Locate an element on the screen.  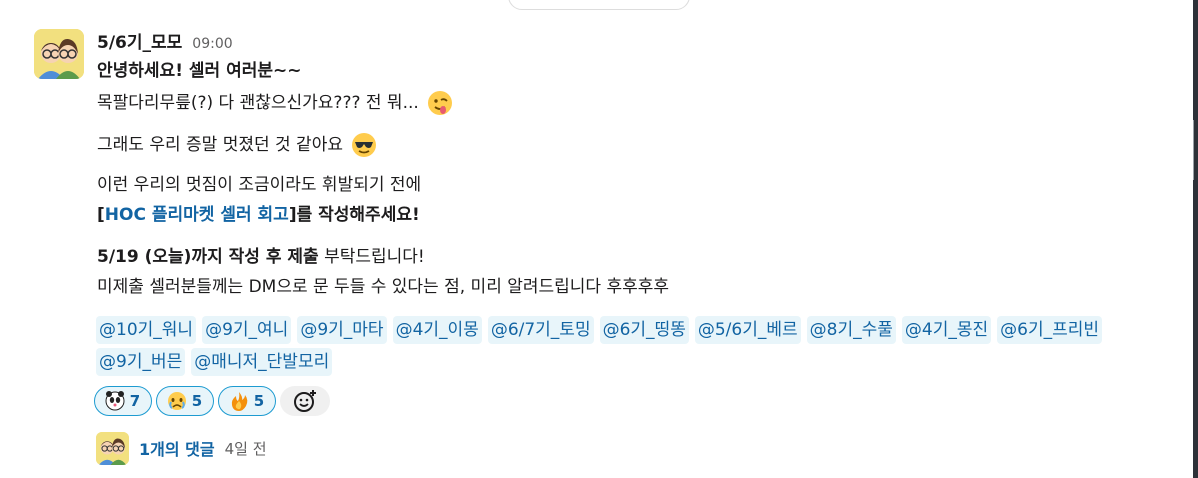
timestamp: 09:00 is located at coordinates (212, 44).